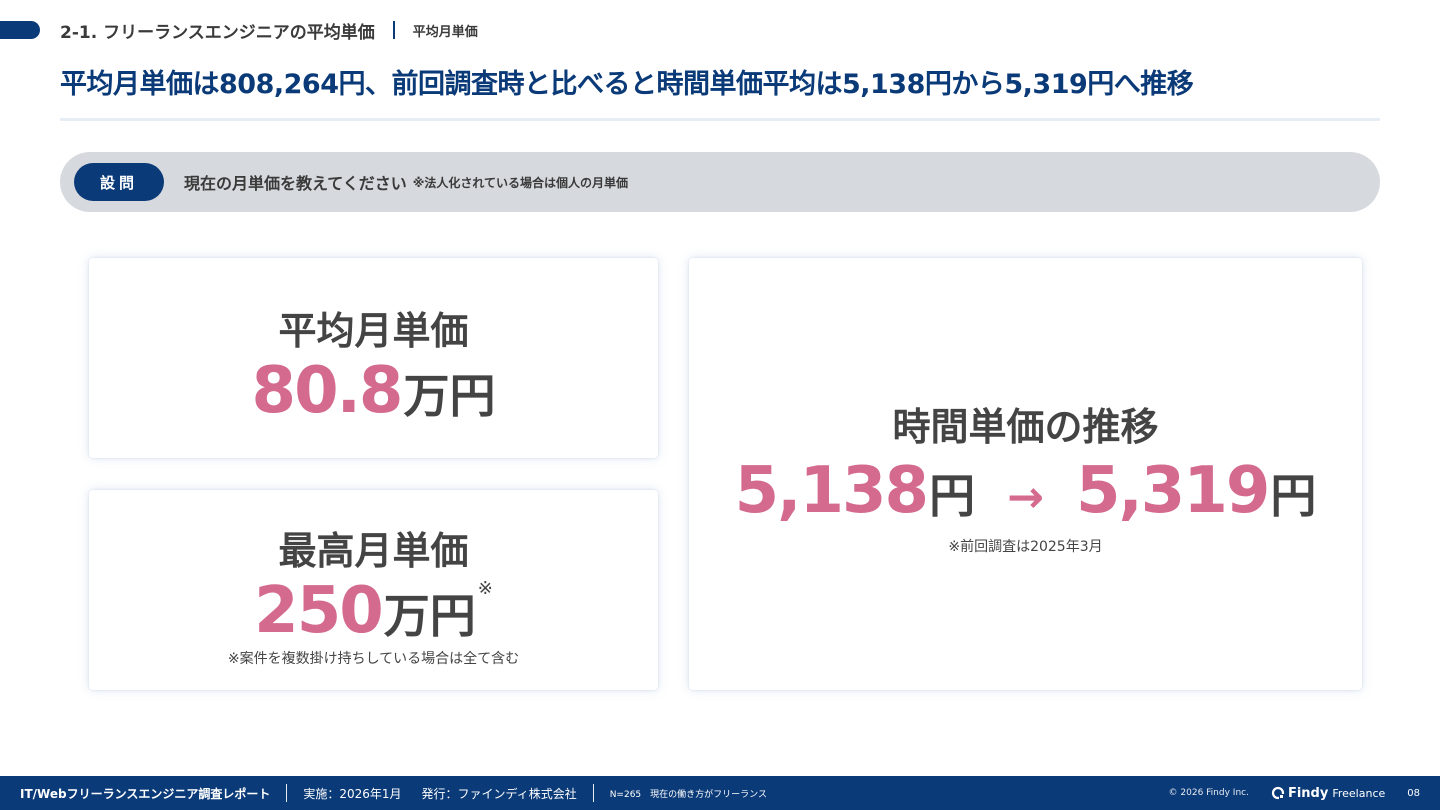 The height and width of the screenshot is (810, 1440). I want to click on hourly-label: 時間単価の推移, so click(1025, 427).